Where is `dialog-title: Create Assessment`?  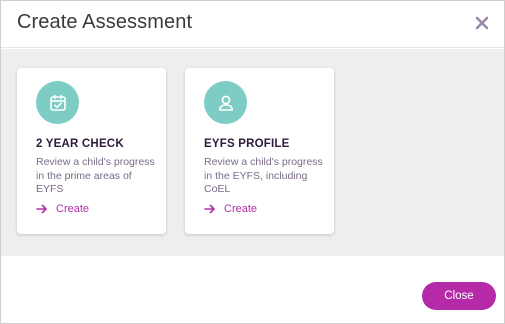
dialog-title: Create Assessment is located at coordinates (105, 22).